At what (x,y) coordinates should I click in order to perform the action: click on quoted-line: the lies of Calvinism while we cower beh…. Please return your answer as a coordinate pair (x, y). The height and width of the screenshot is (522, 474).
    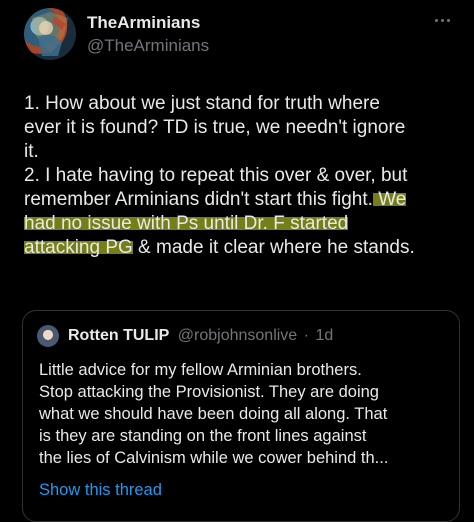
    Looking at the image, I should click on (214, 458).